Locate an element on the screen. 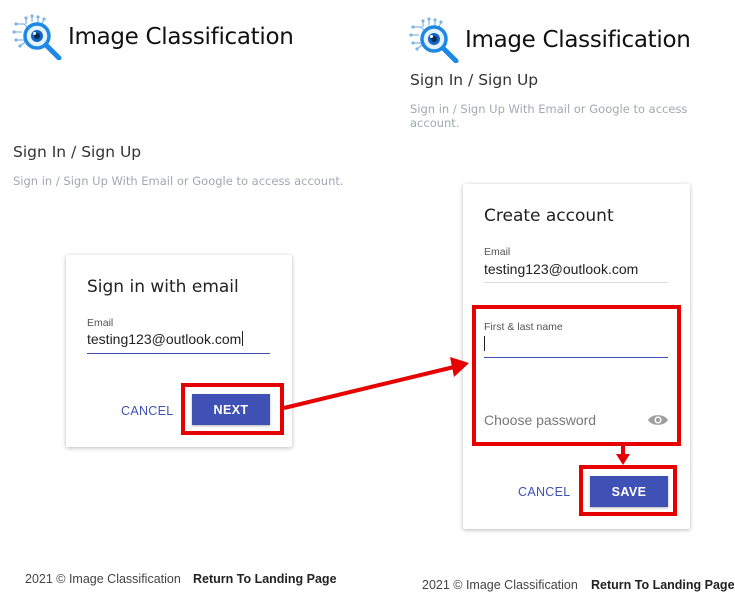 This screenshot has height=598, width=735. arrow-head-down is located at coordinates (623, 459).